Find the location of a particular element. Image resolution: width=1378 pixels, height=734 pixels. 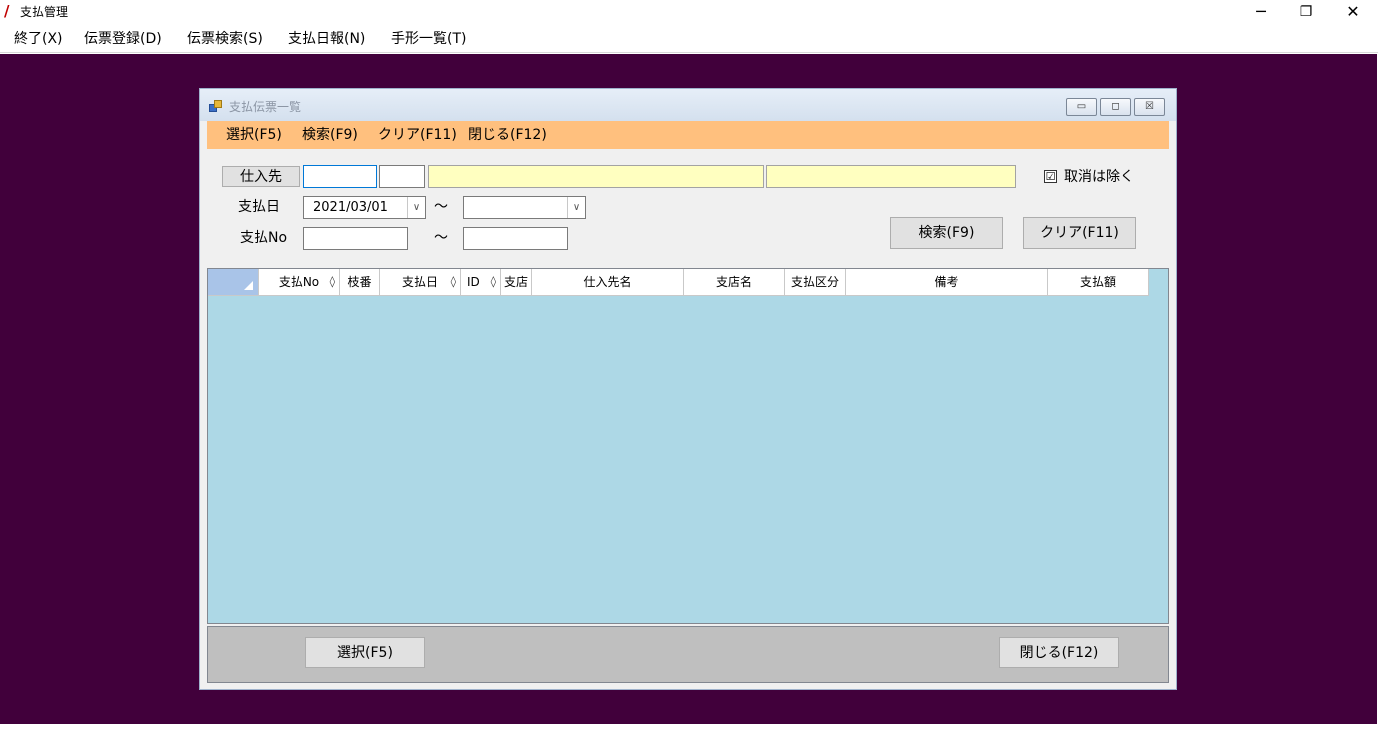

search-button: 検索(F9) is located at coordinates (946, 233).